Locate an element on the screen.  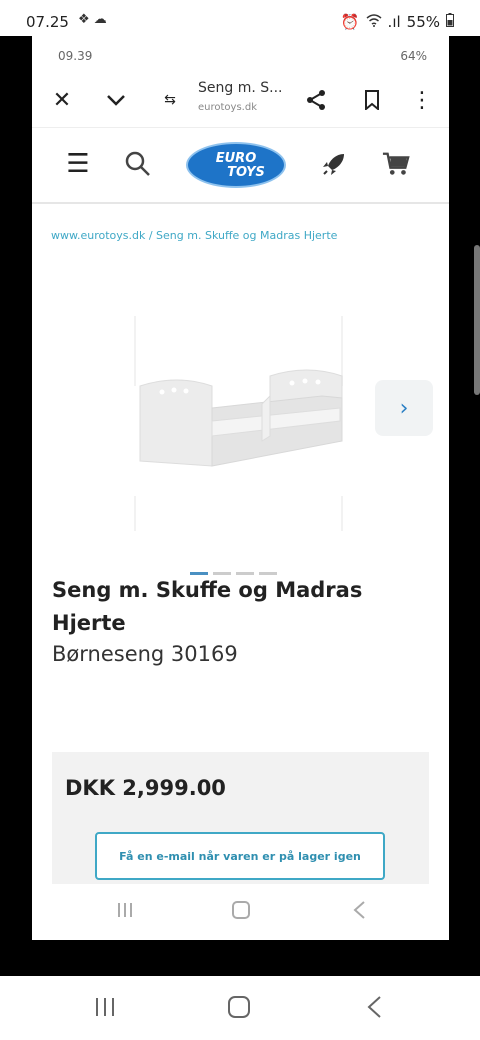
battery-percent: 55% is located at coordinates (423, 22).